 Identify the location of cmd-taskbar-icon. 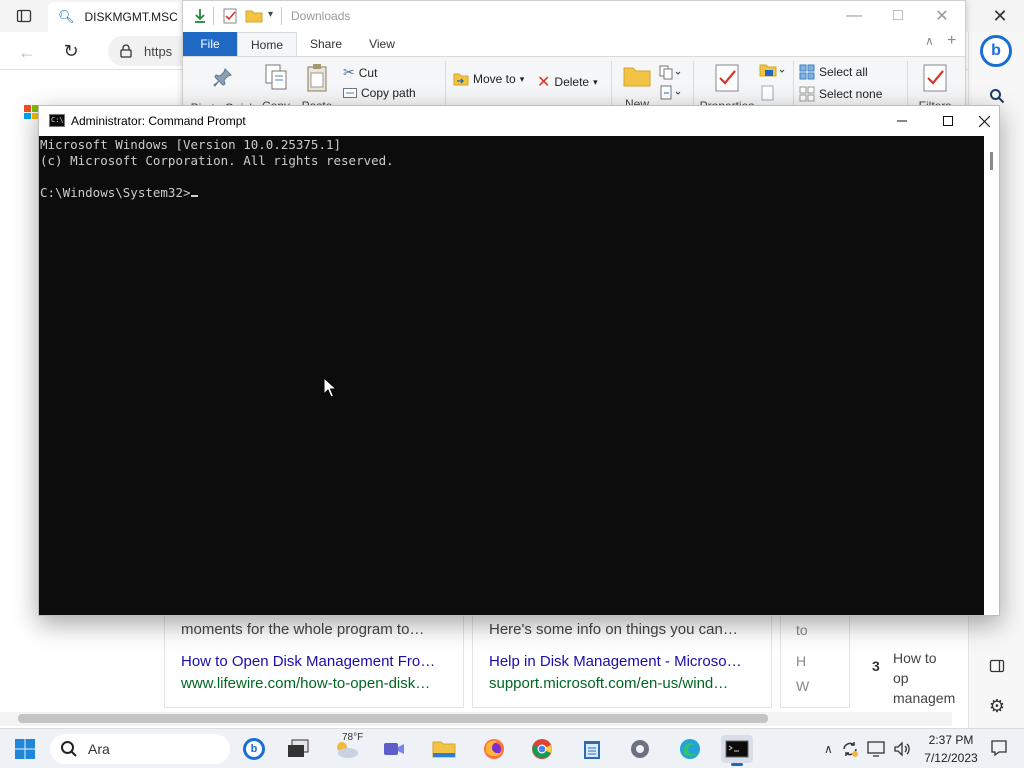
(737, 750).